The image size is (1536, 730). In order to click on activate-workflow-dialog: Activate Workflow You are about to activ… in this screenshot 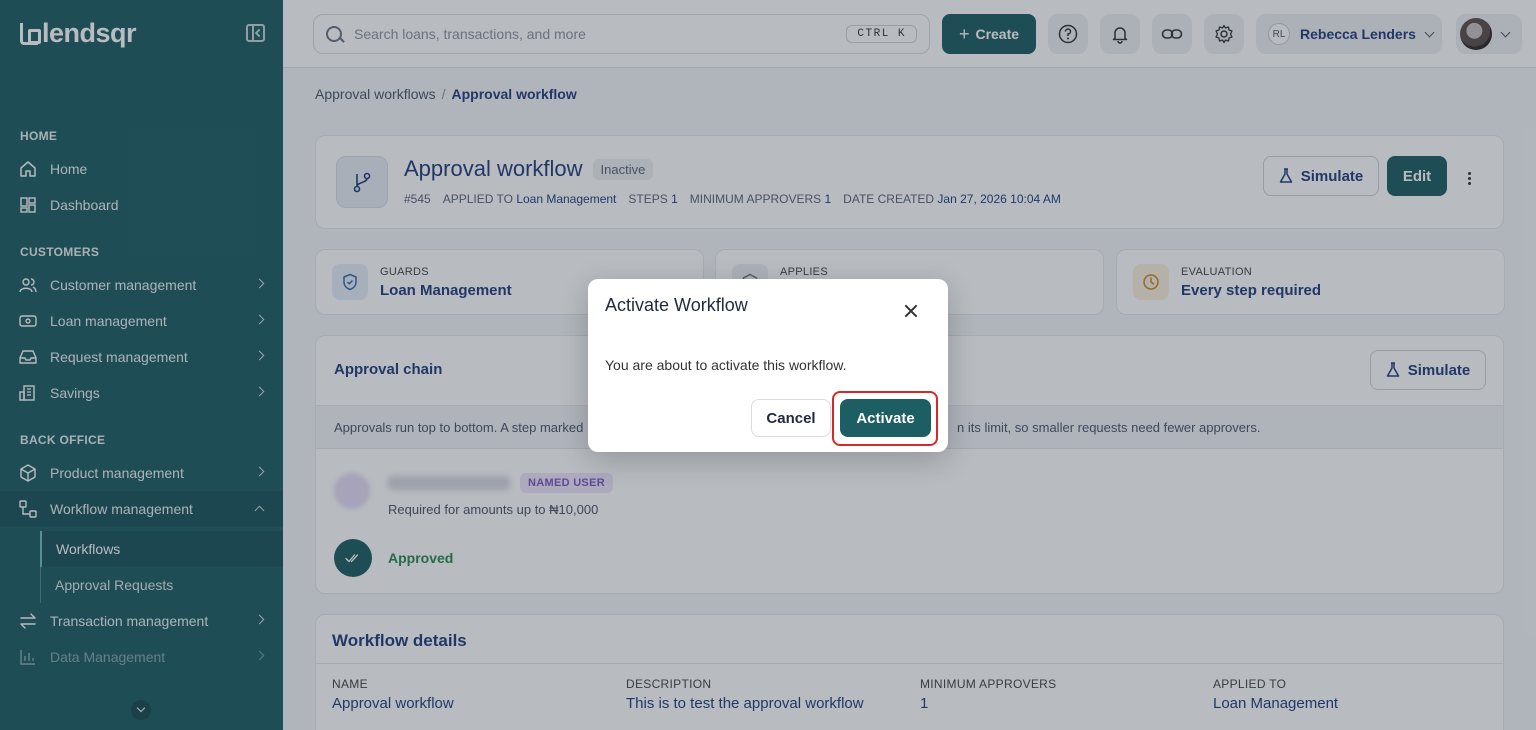, I will do `click(768, 365)`.